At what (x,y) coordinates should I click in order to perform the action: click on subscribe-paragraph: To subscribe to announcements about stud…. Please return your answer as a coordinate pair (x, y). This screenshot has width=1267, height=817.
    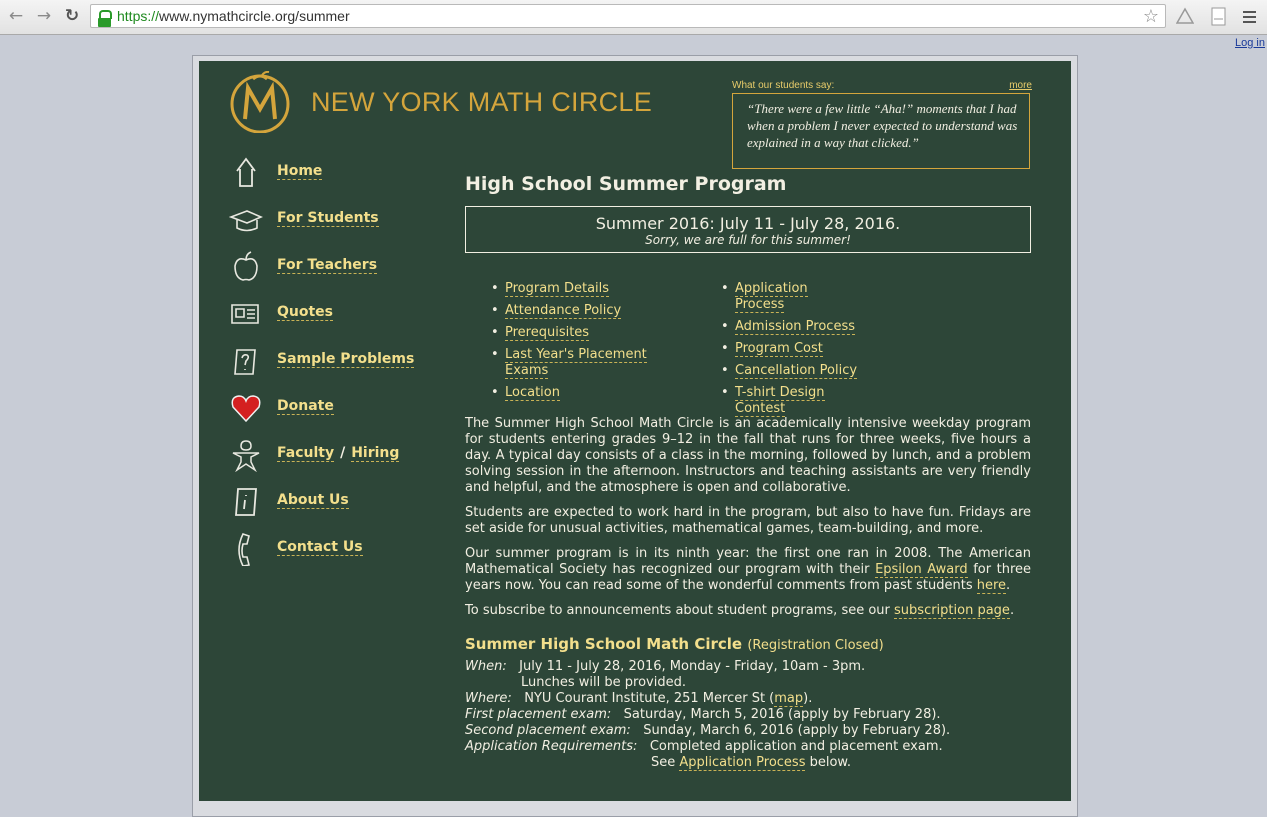
    Looking at the image, I should click on (740, 611).